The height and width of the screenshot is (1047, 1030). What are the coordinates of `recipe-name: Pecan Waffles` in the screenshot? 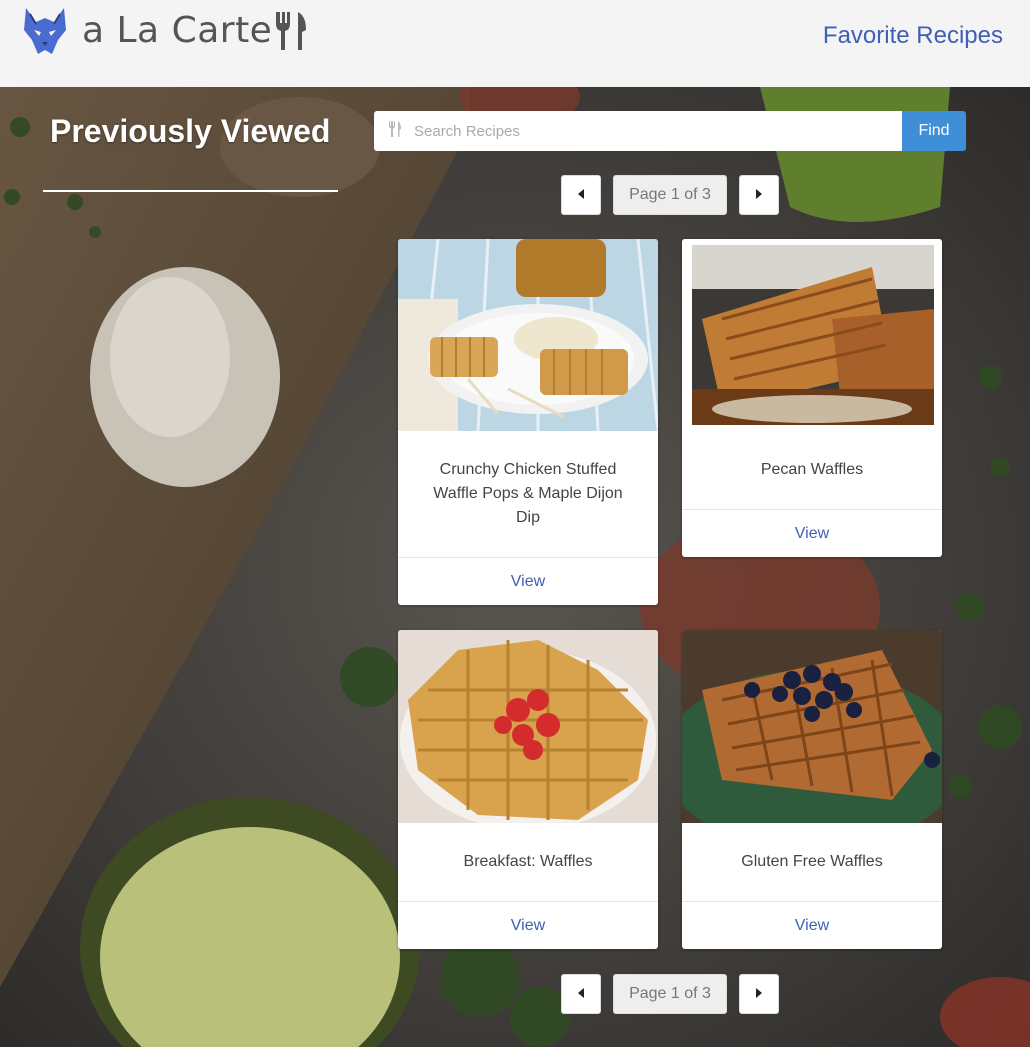 It's located at (812, 469).